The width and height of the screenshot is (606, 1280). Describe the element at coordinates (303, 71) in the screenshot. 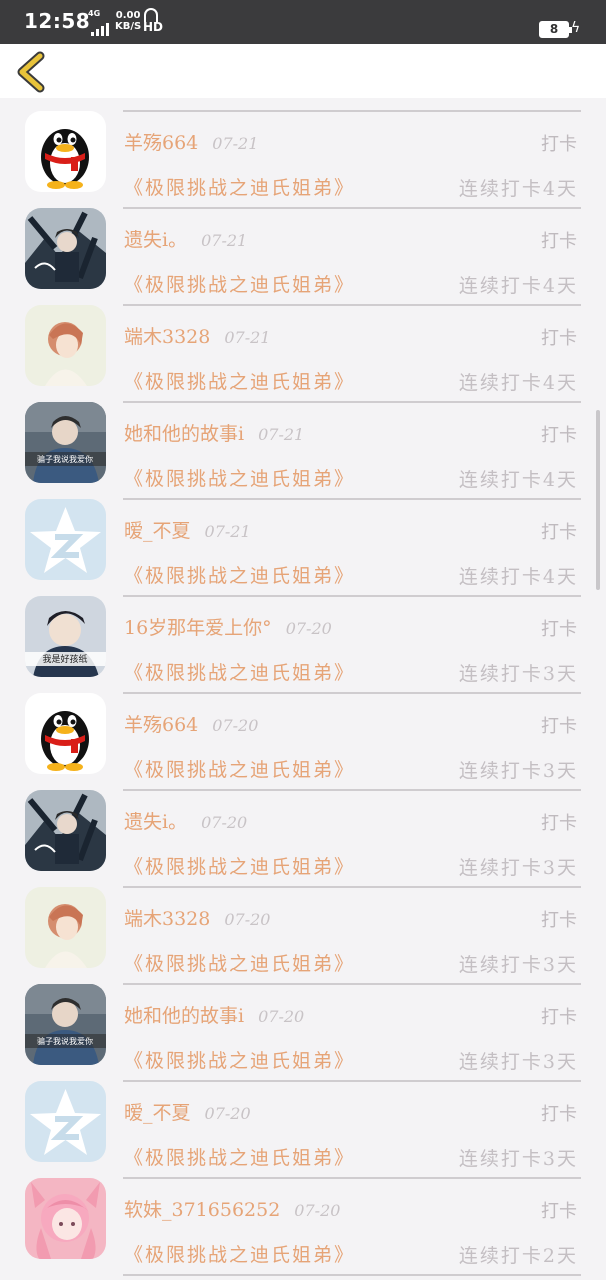

I see `top-bar` at that location.